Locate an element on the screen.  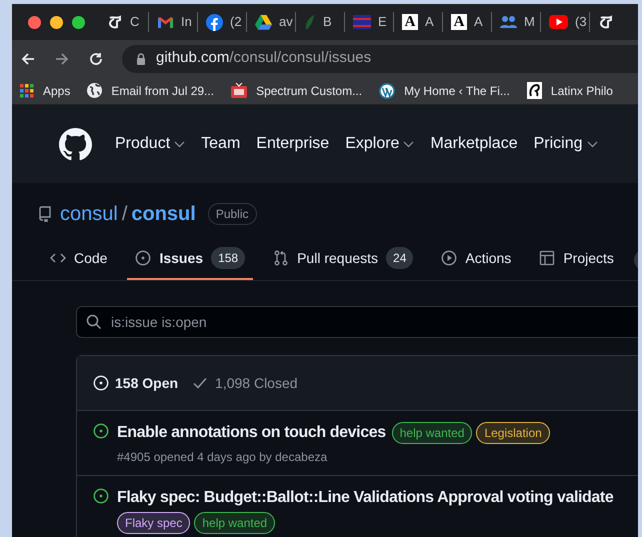
issue-title-link: Enable annotations on touch devices is located at coordinates (251, 433).